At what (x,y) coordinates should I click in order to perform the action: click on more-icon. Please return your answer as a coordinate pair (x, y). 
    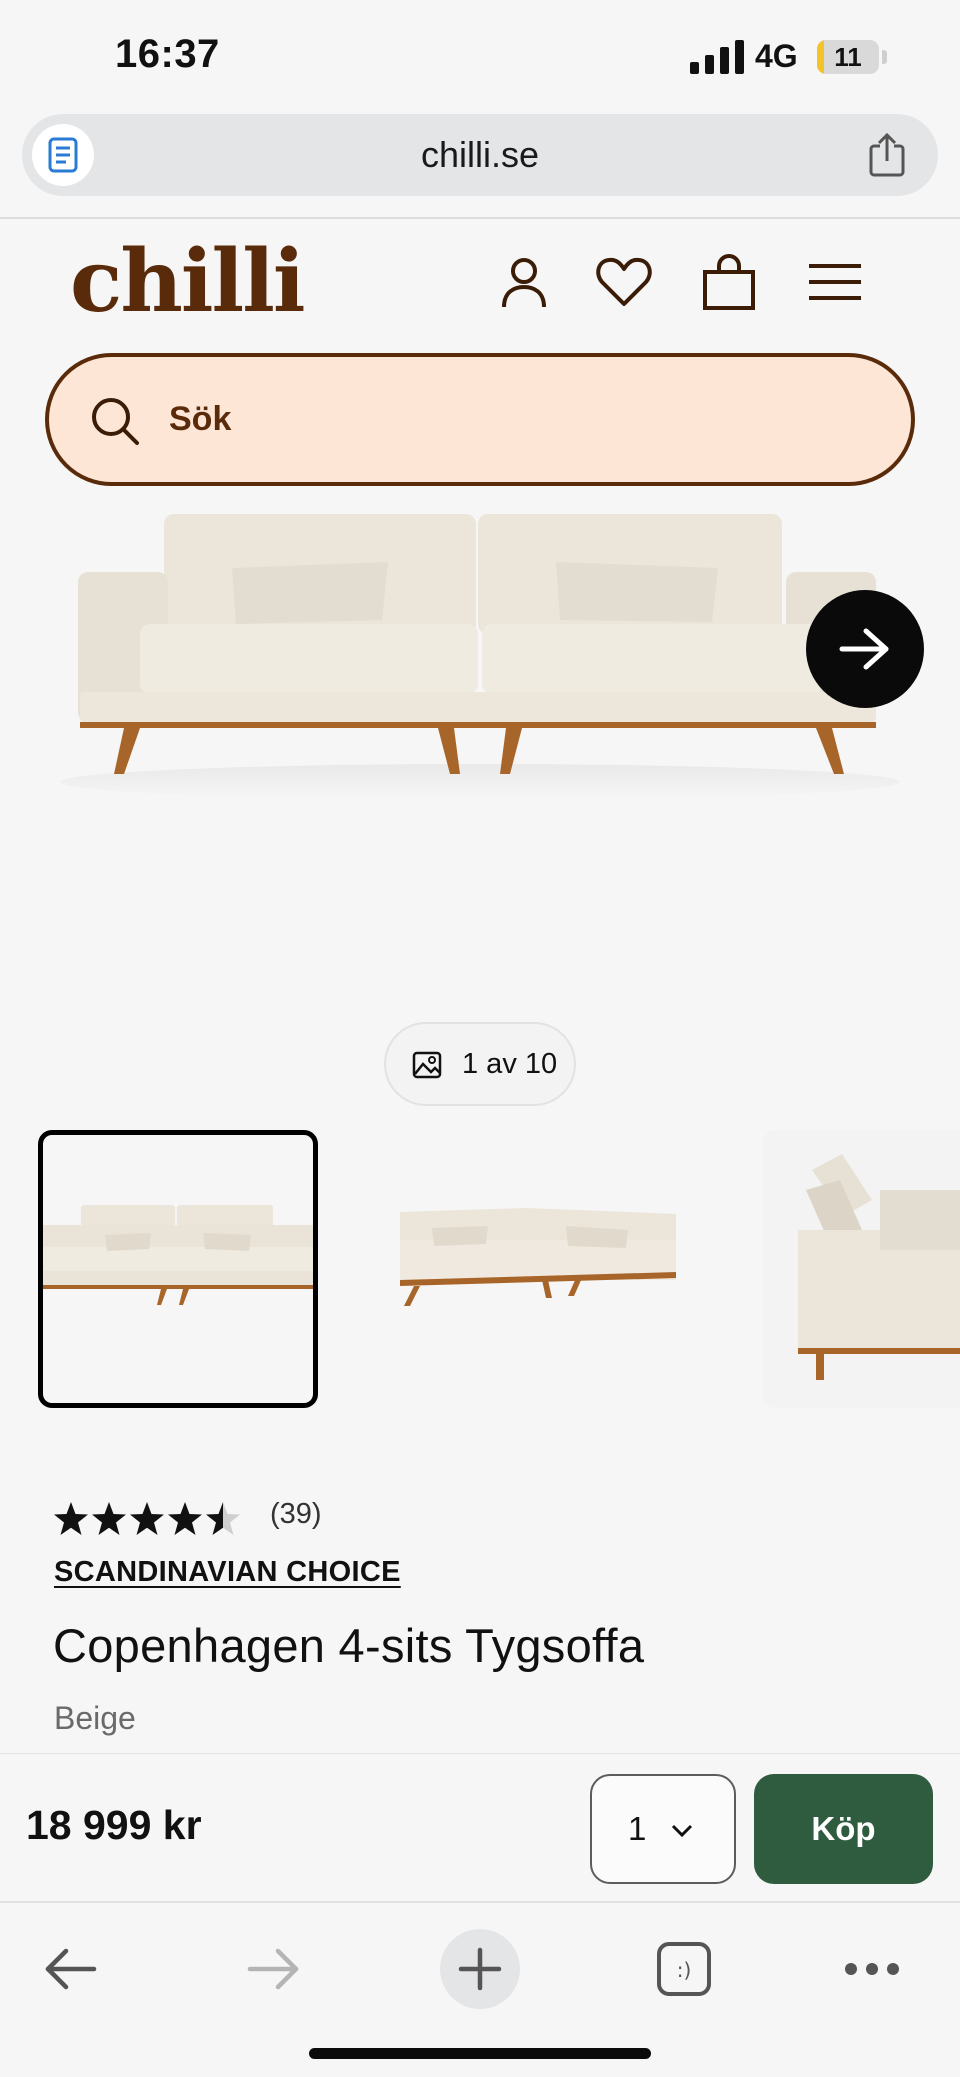
    Looking at the image, I should click on (872, 1969).